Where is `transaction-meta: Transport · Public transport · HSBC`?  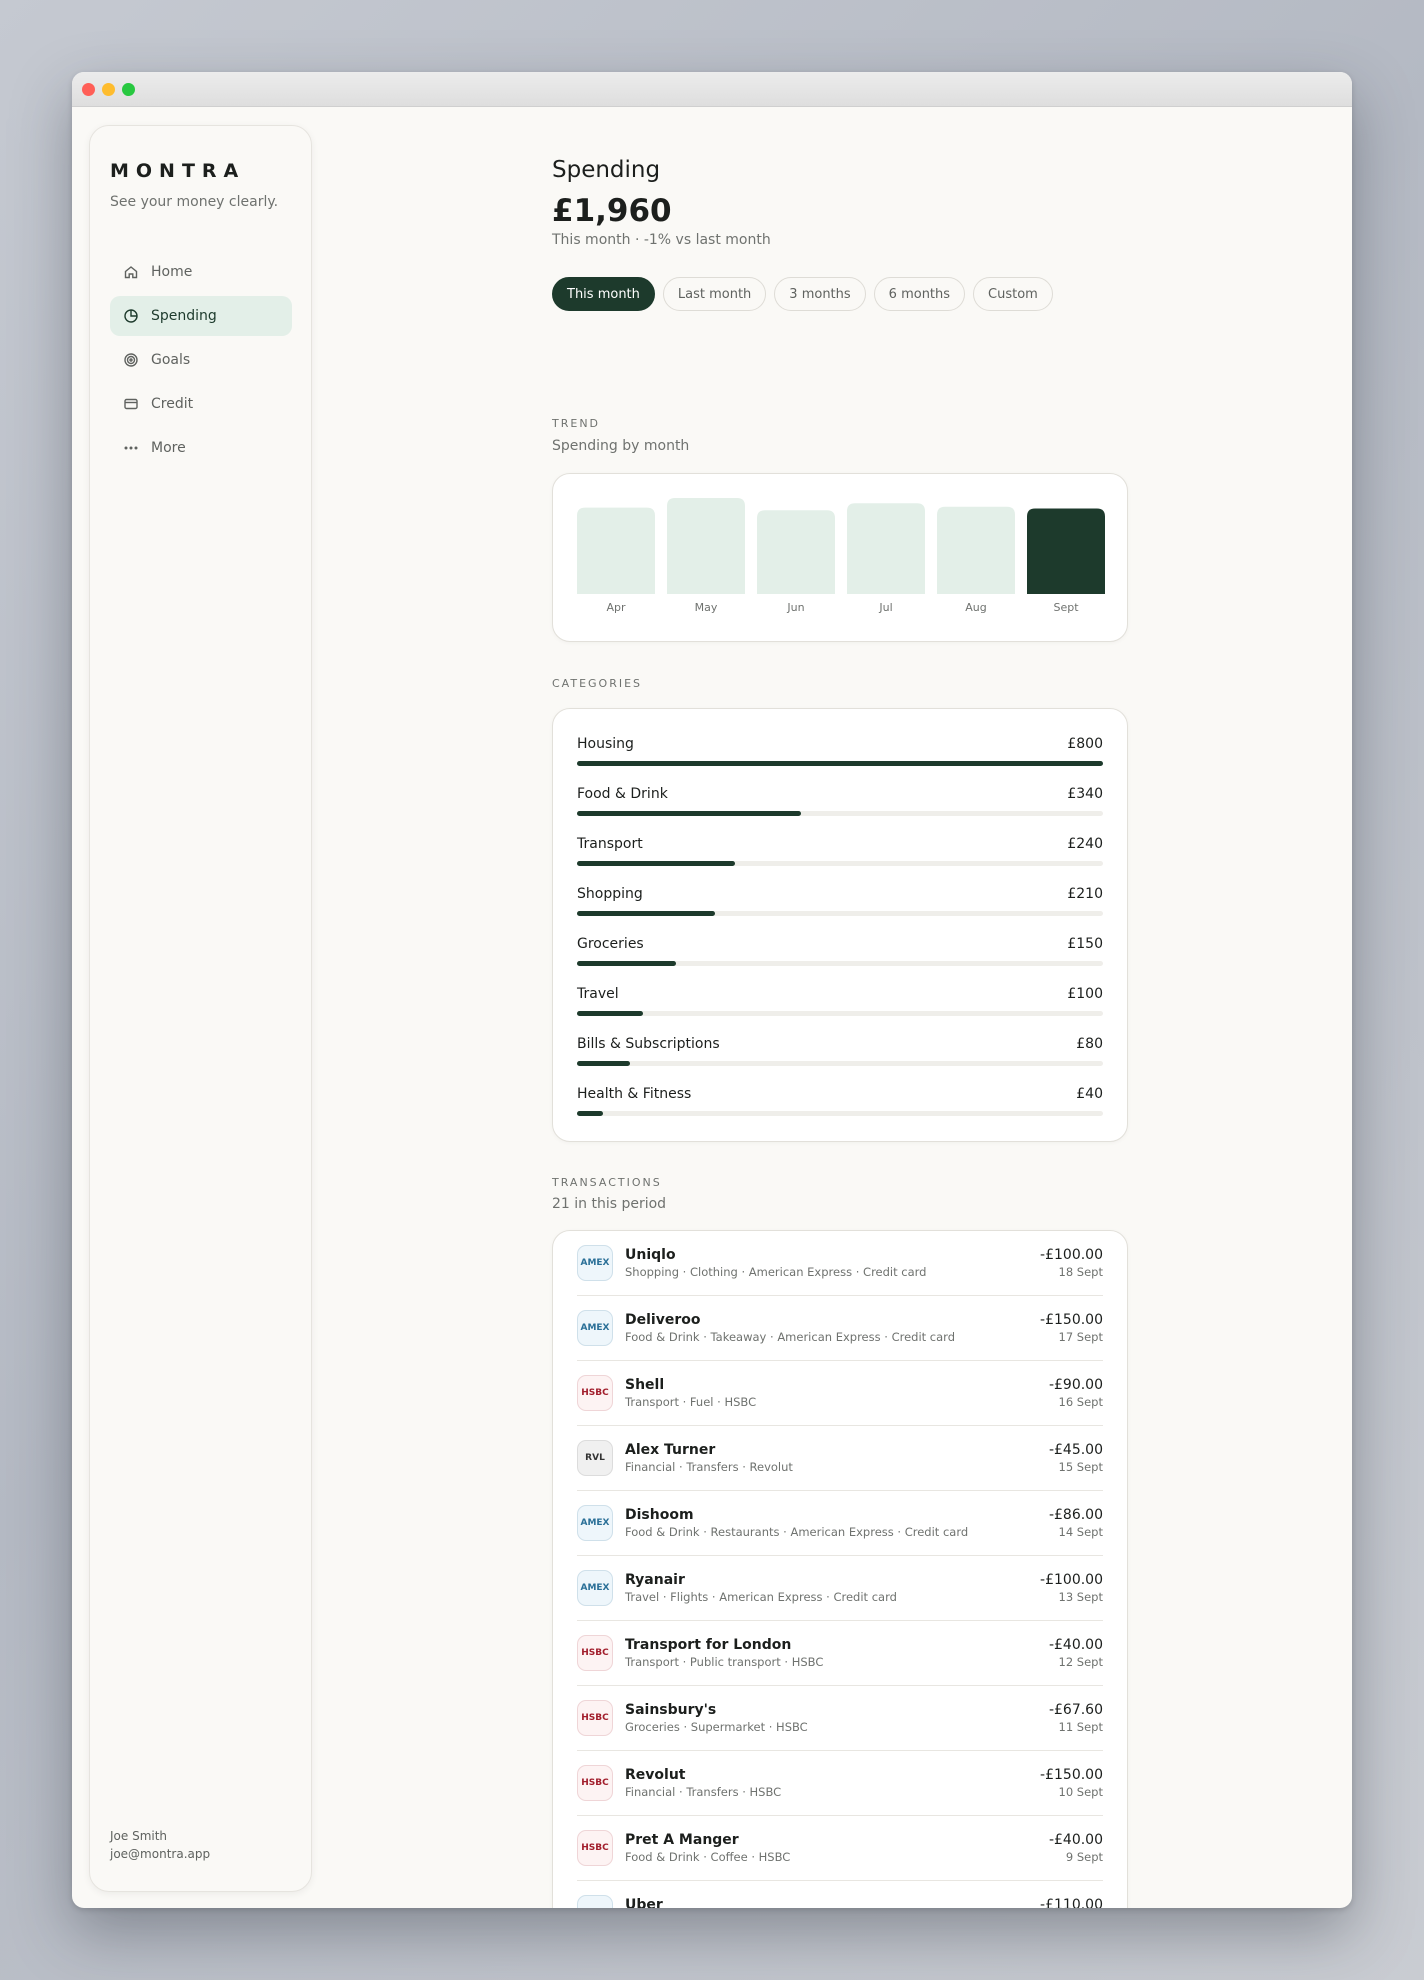 transaction-meta: Transport · Public transport · HSBC is located at coordinates (724, 1662).